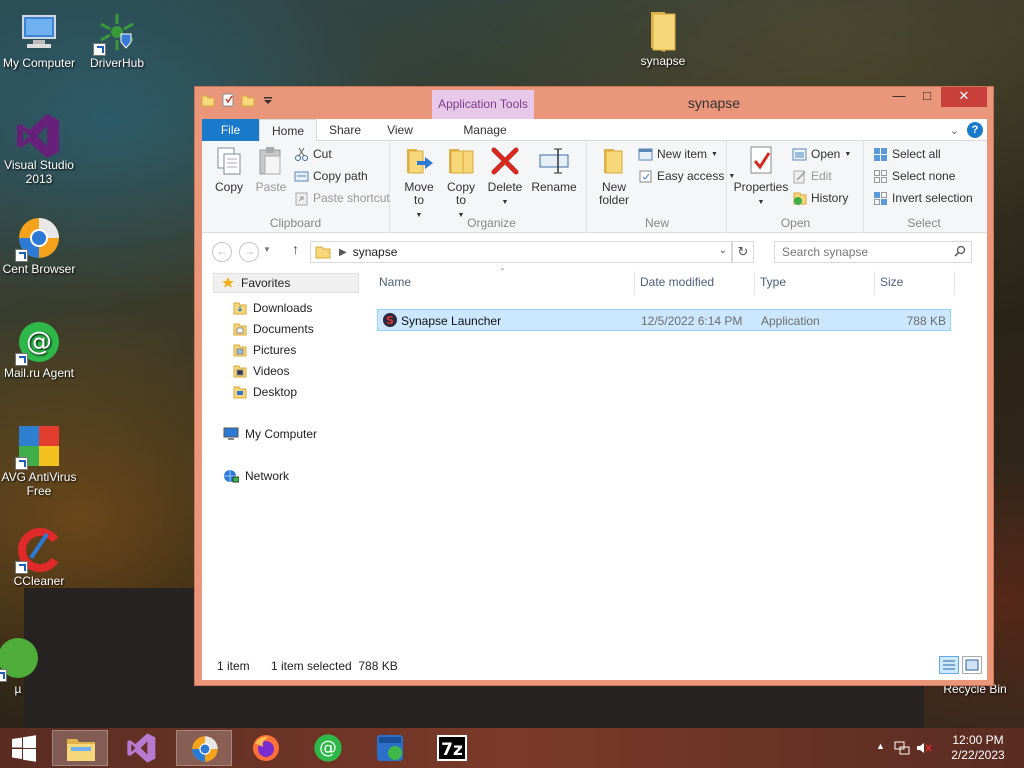  What do you see at coordinates (204, 748) in the screenshot?
I see `taskbar-cent-browser` at bounding box center [204, 748].